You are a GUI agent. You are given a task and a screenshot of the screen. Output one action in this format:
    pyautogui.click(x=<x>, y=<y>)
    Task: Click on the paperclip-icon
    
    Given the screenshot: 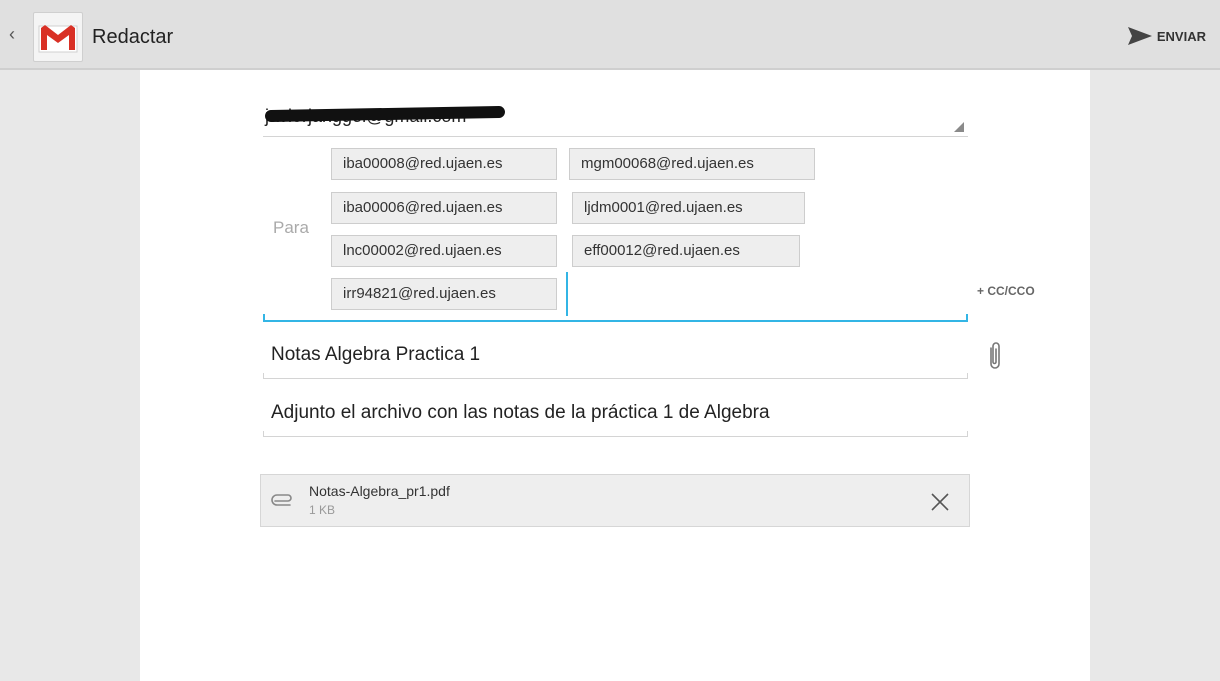 What is the action you would take?
    pyautogui.click(x=995, y=355)
    